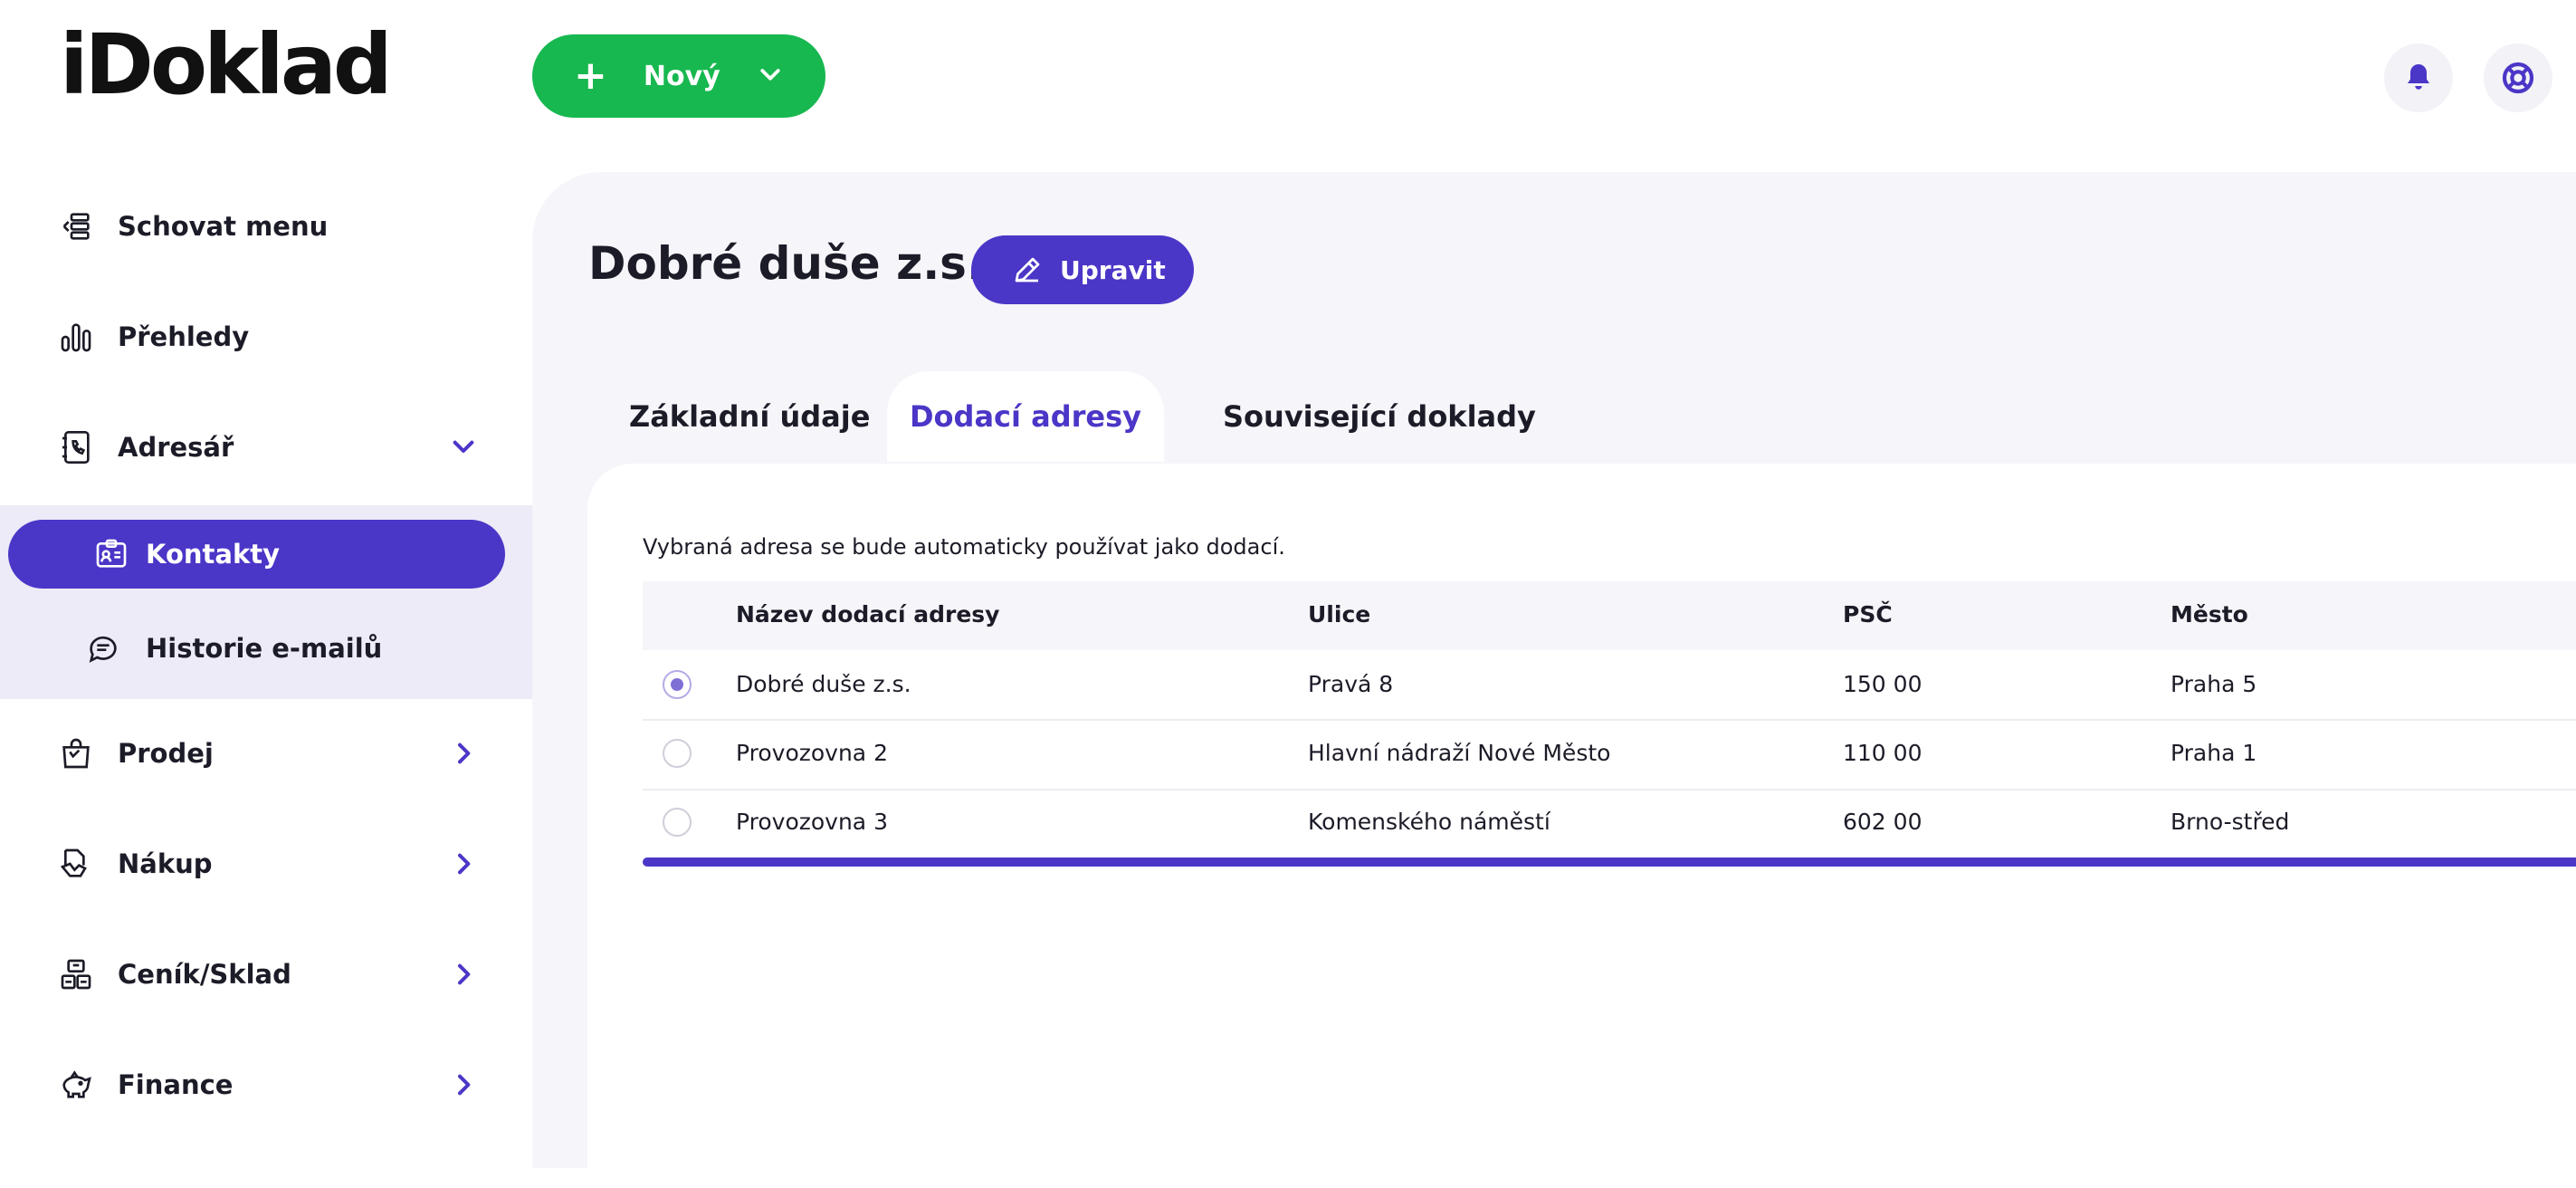  I want to click on contact-card-icon, so click(111, 554).